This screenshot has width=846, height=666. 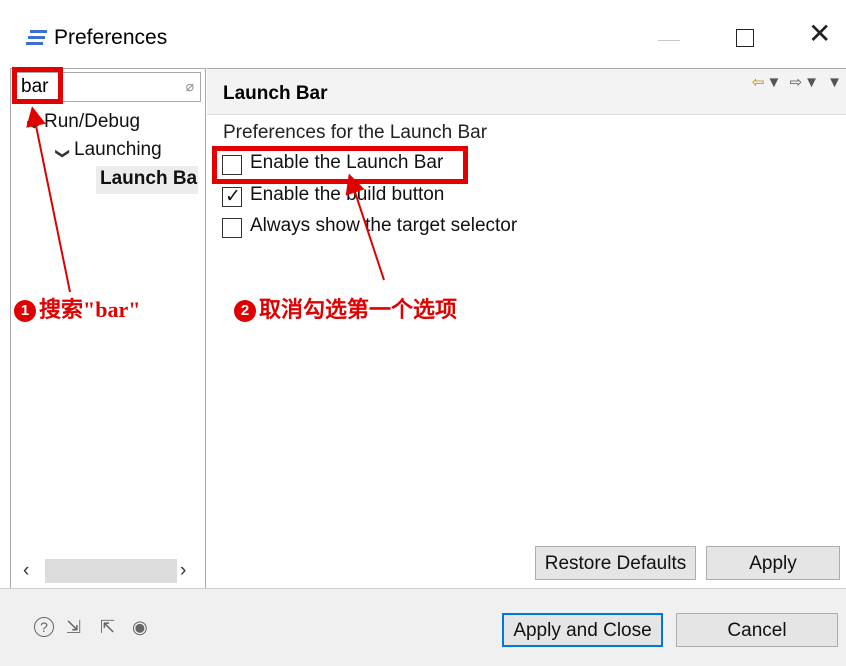 What do you see at coordinates (90, 309) in the screenshot?
I see `step-1-text: 搜索"bar"` at bounding box center [90, 309].